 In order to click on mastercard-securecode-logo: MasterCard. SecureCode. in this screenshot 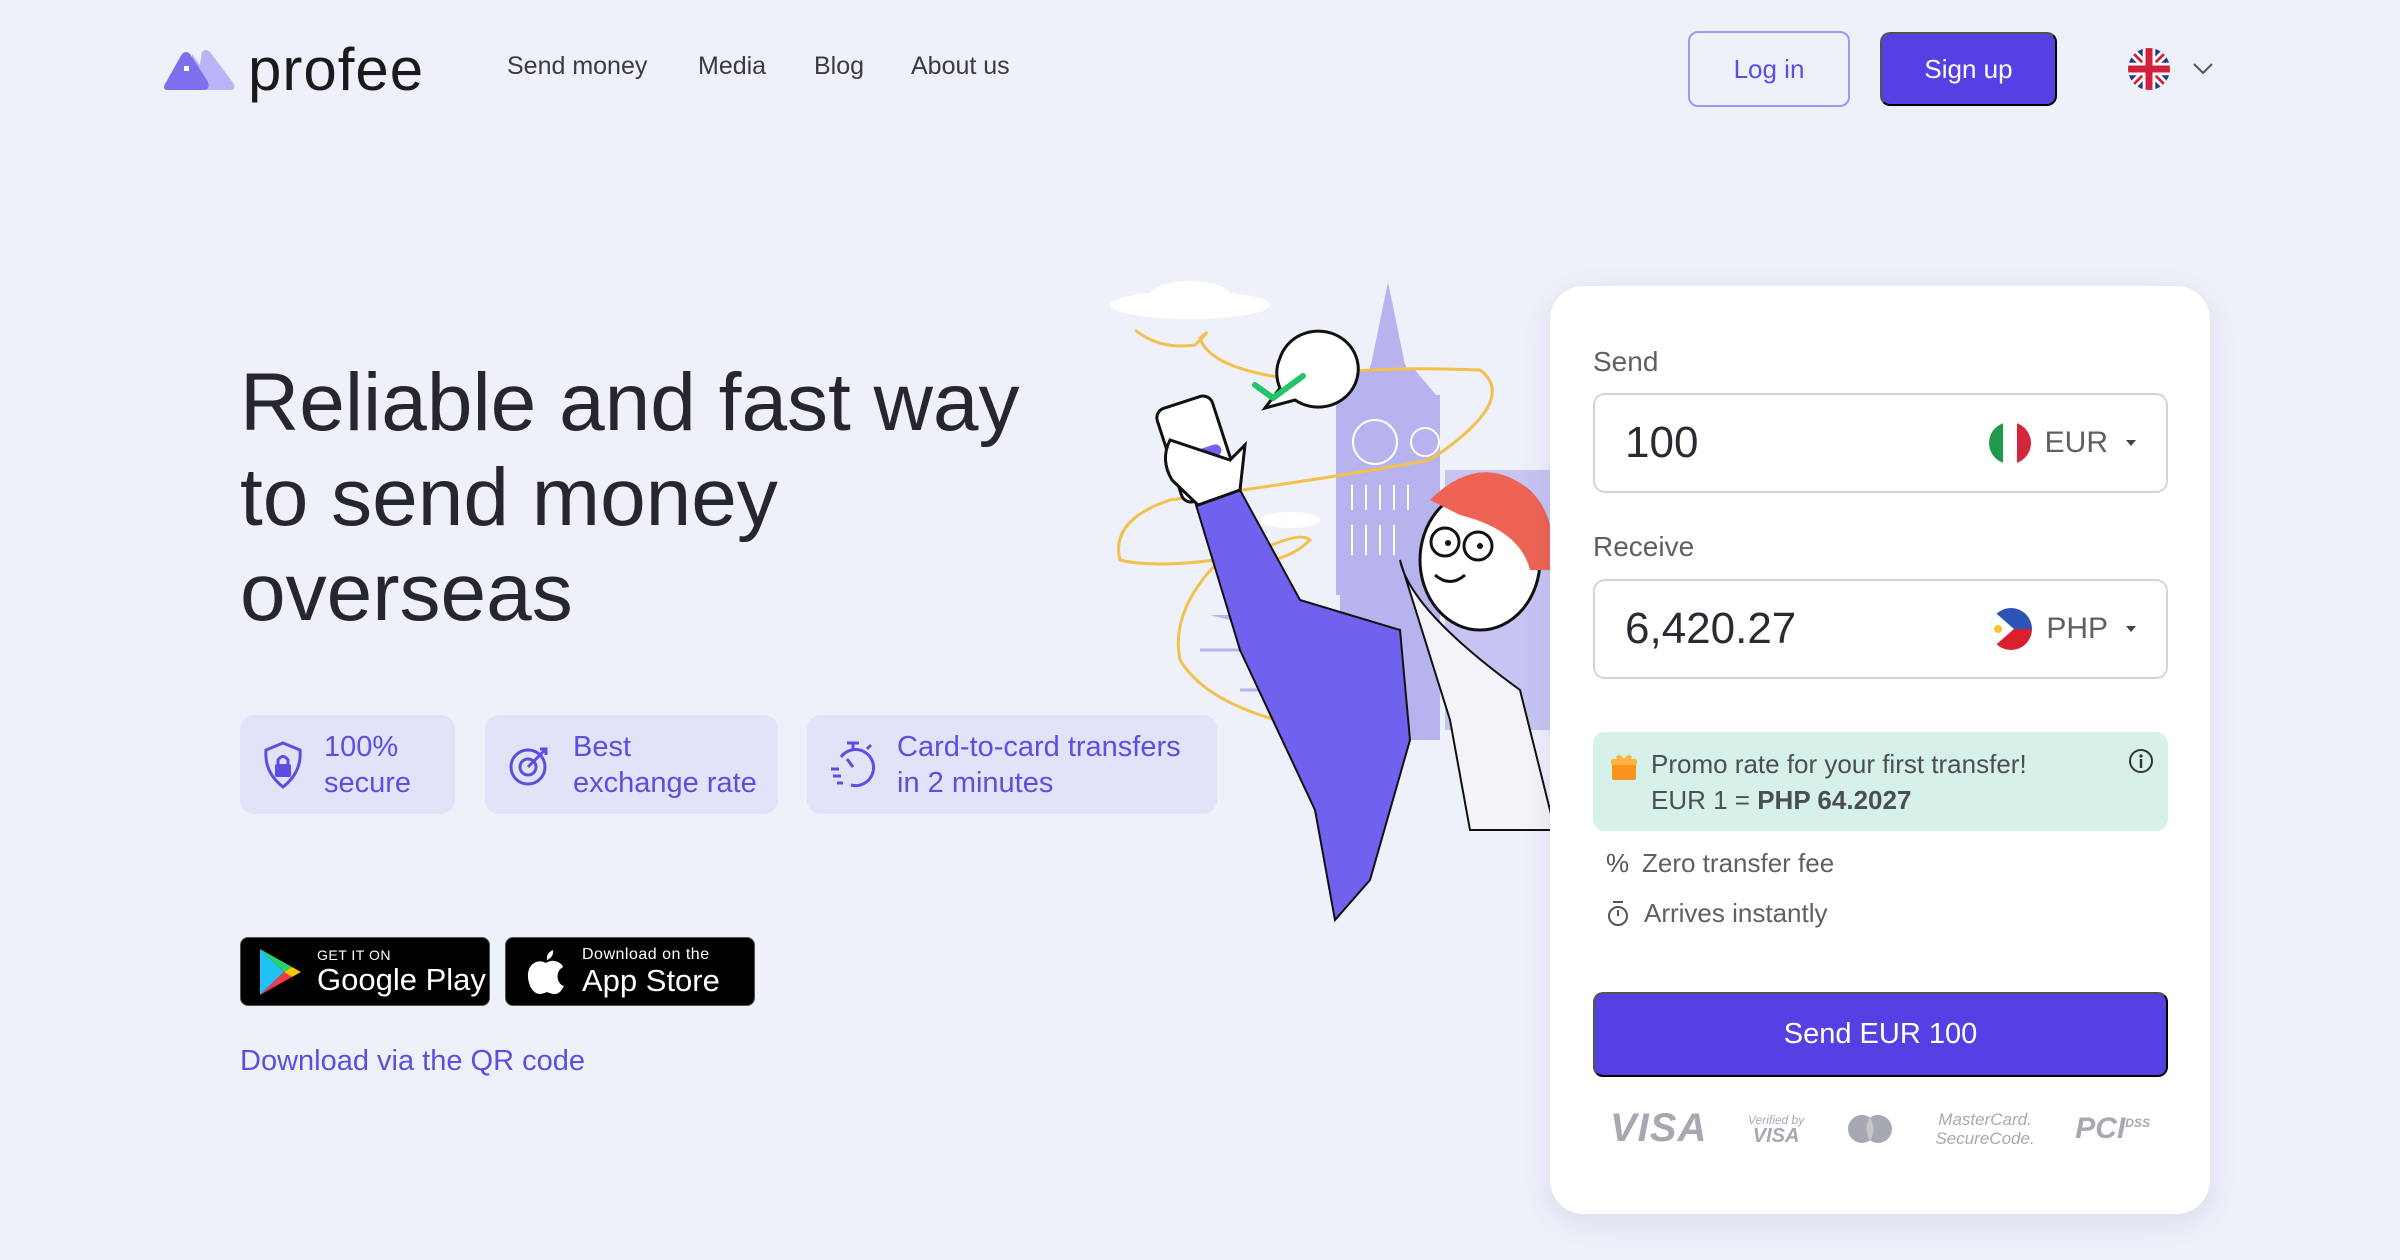, I will do `click(1985, 1128)`.